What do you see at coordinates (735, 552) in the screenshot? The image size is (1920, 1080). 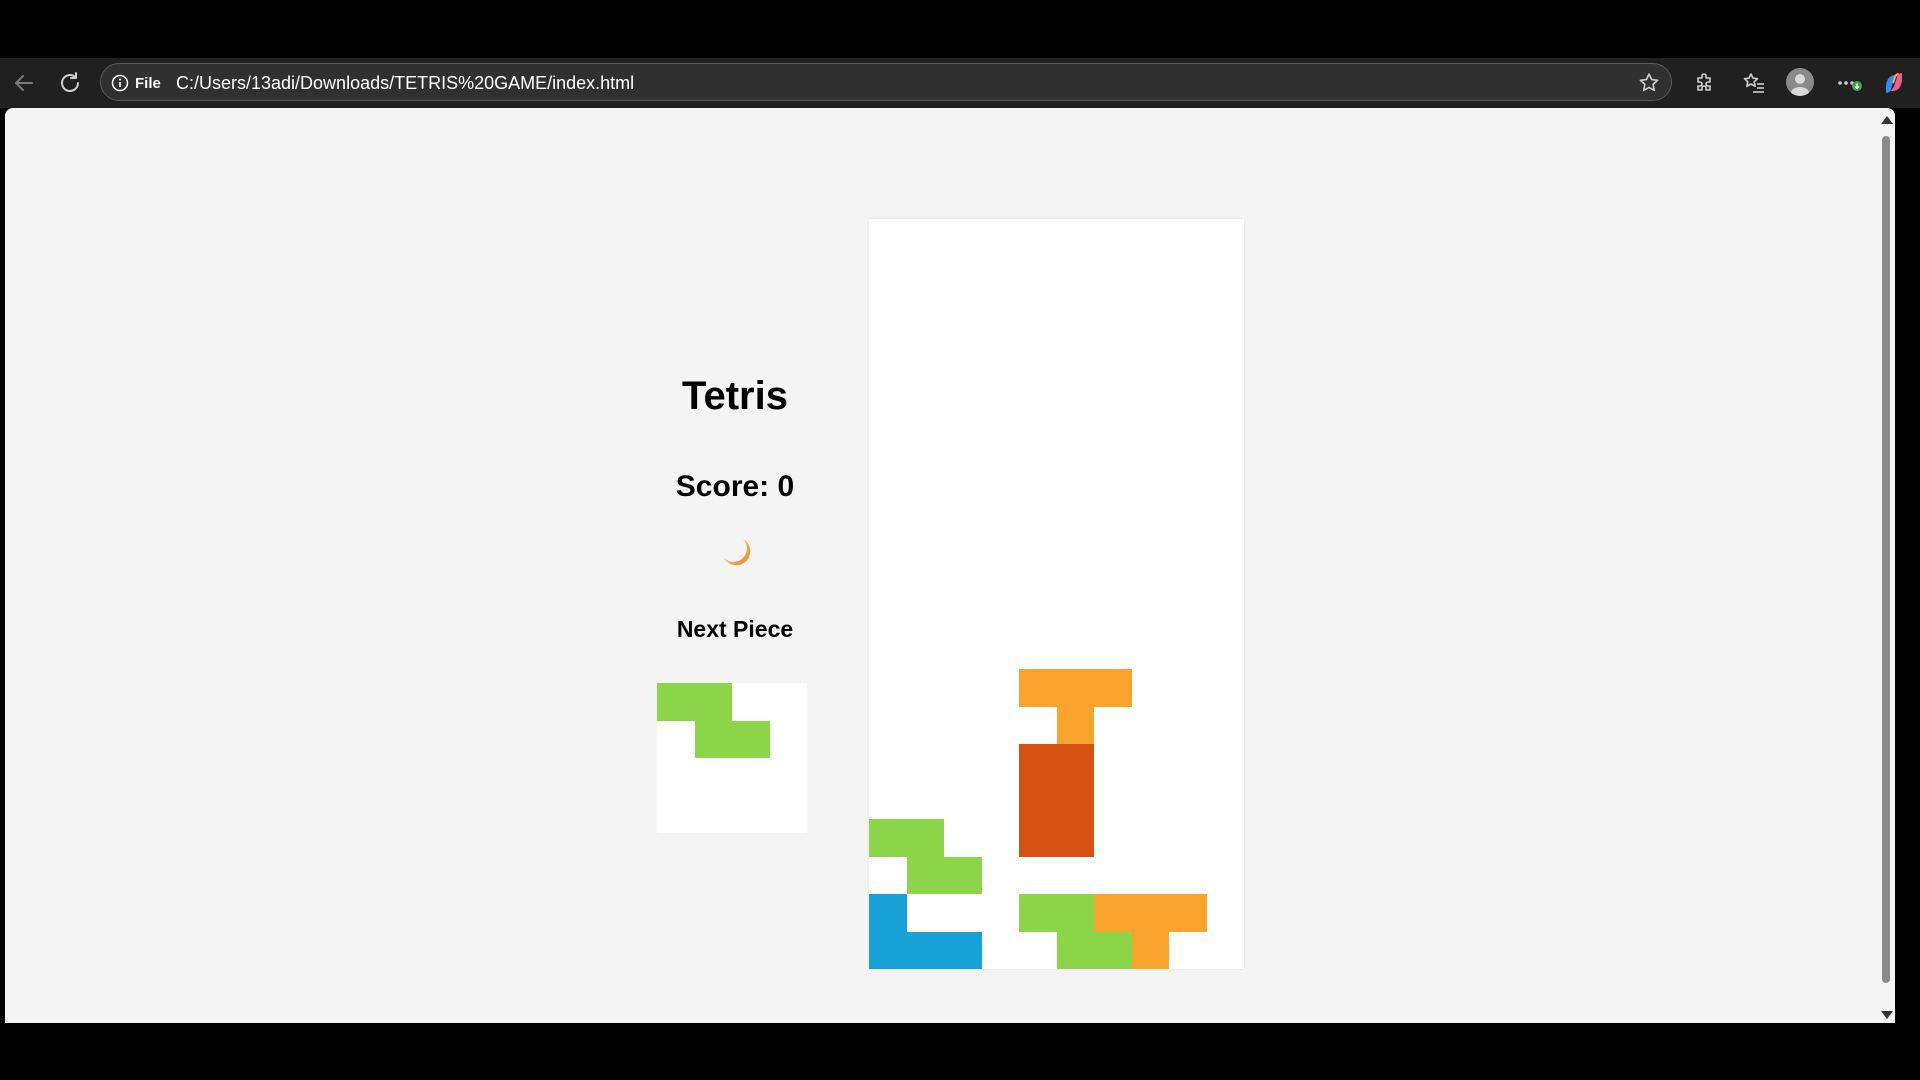 I see `crescent-moon-icon` at bounding box center [735, 552].